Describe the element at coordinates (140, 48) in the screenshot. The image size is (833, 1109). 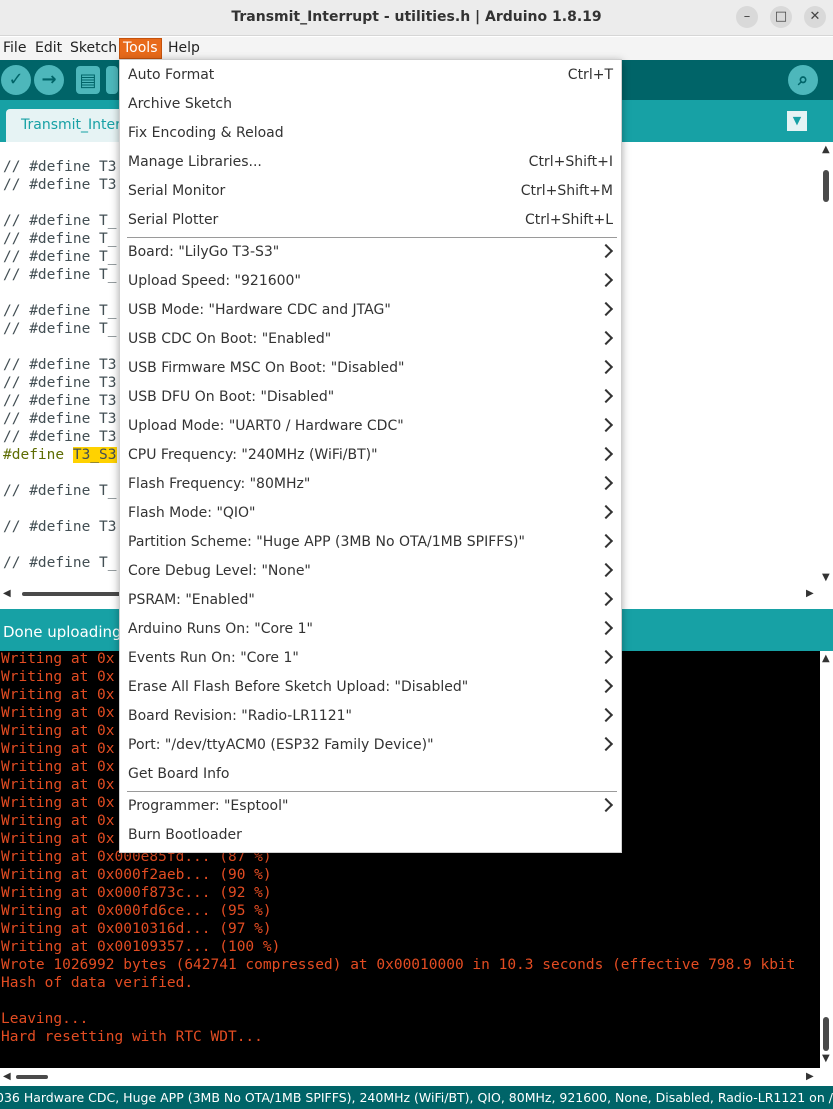
I see `menu-tools: Tools` at that location.